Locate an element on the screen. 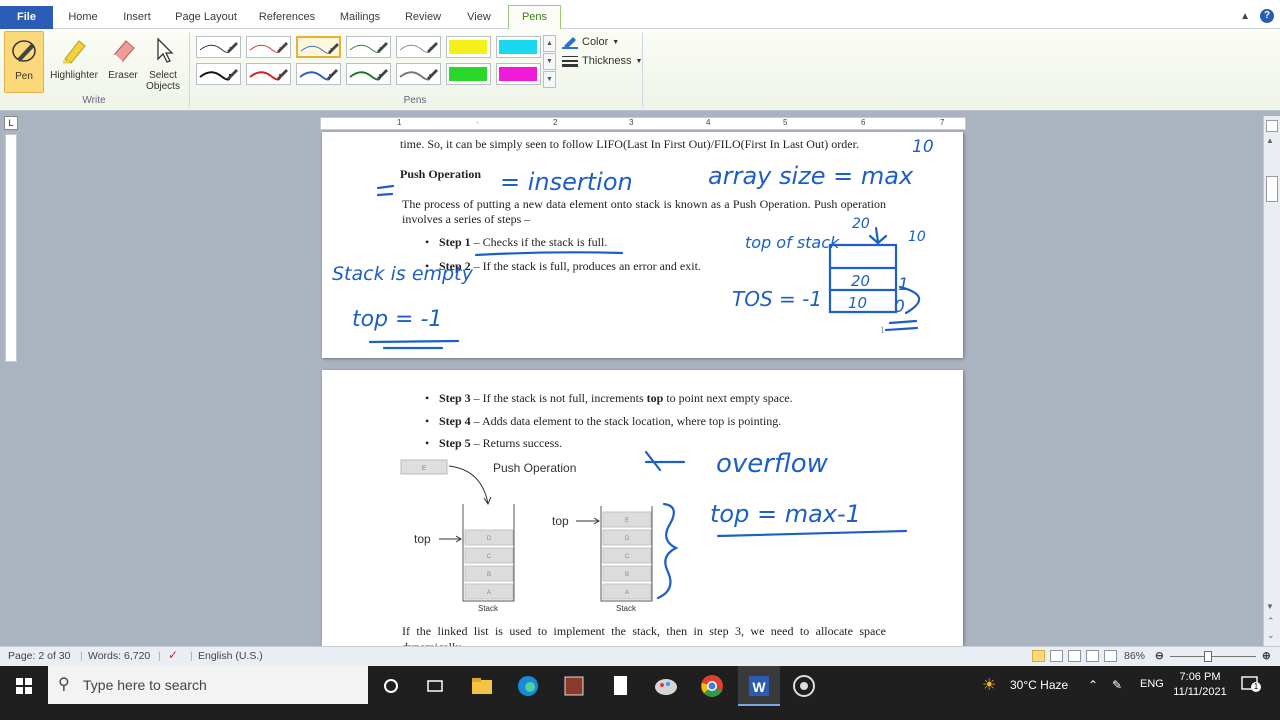  pen-color-icon is located at coordinates (570, 43).